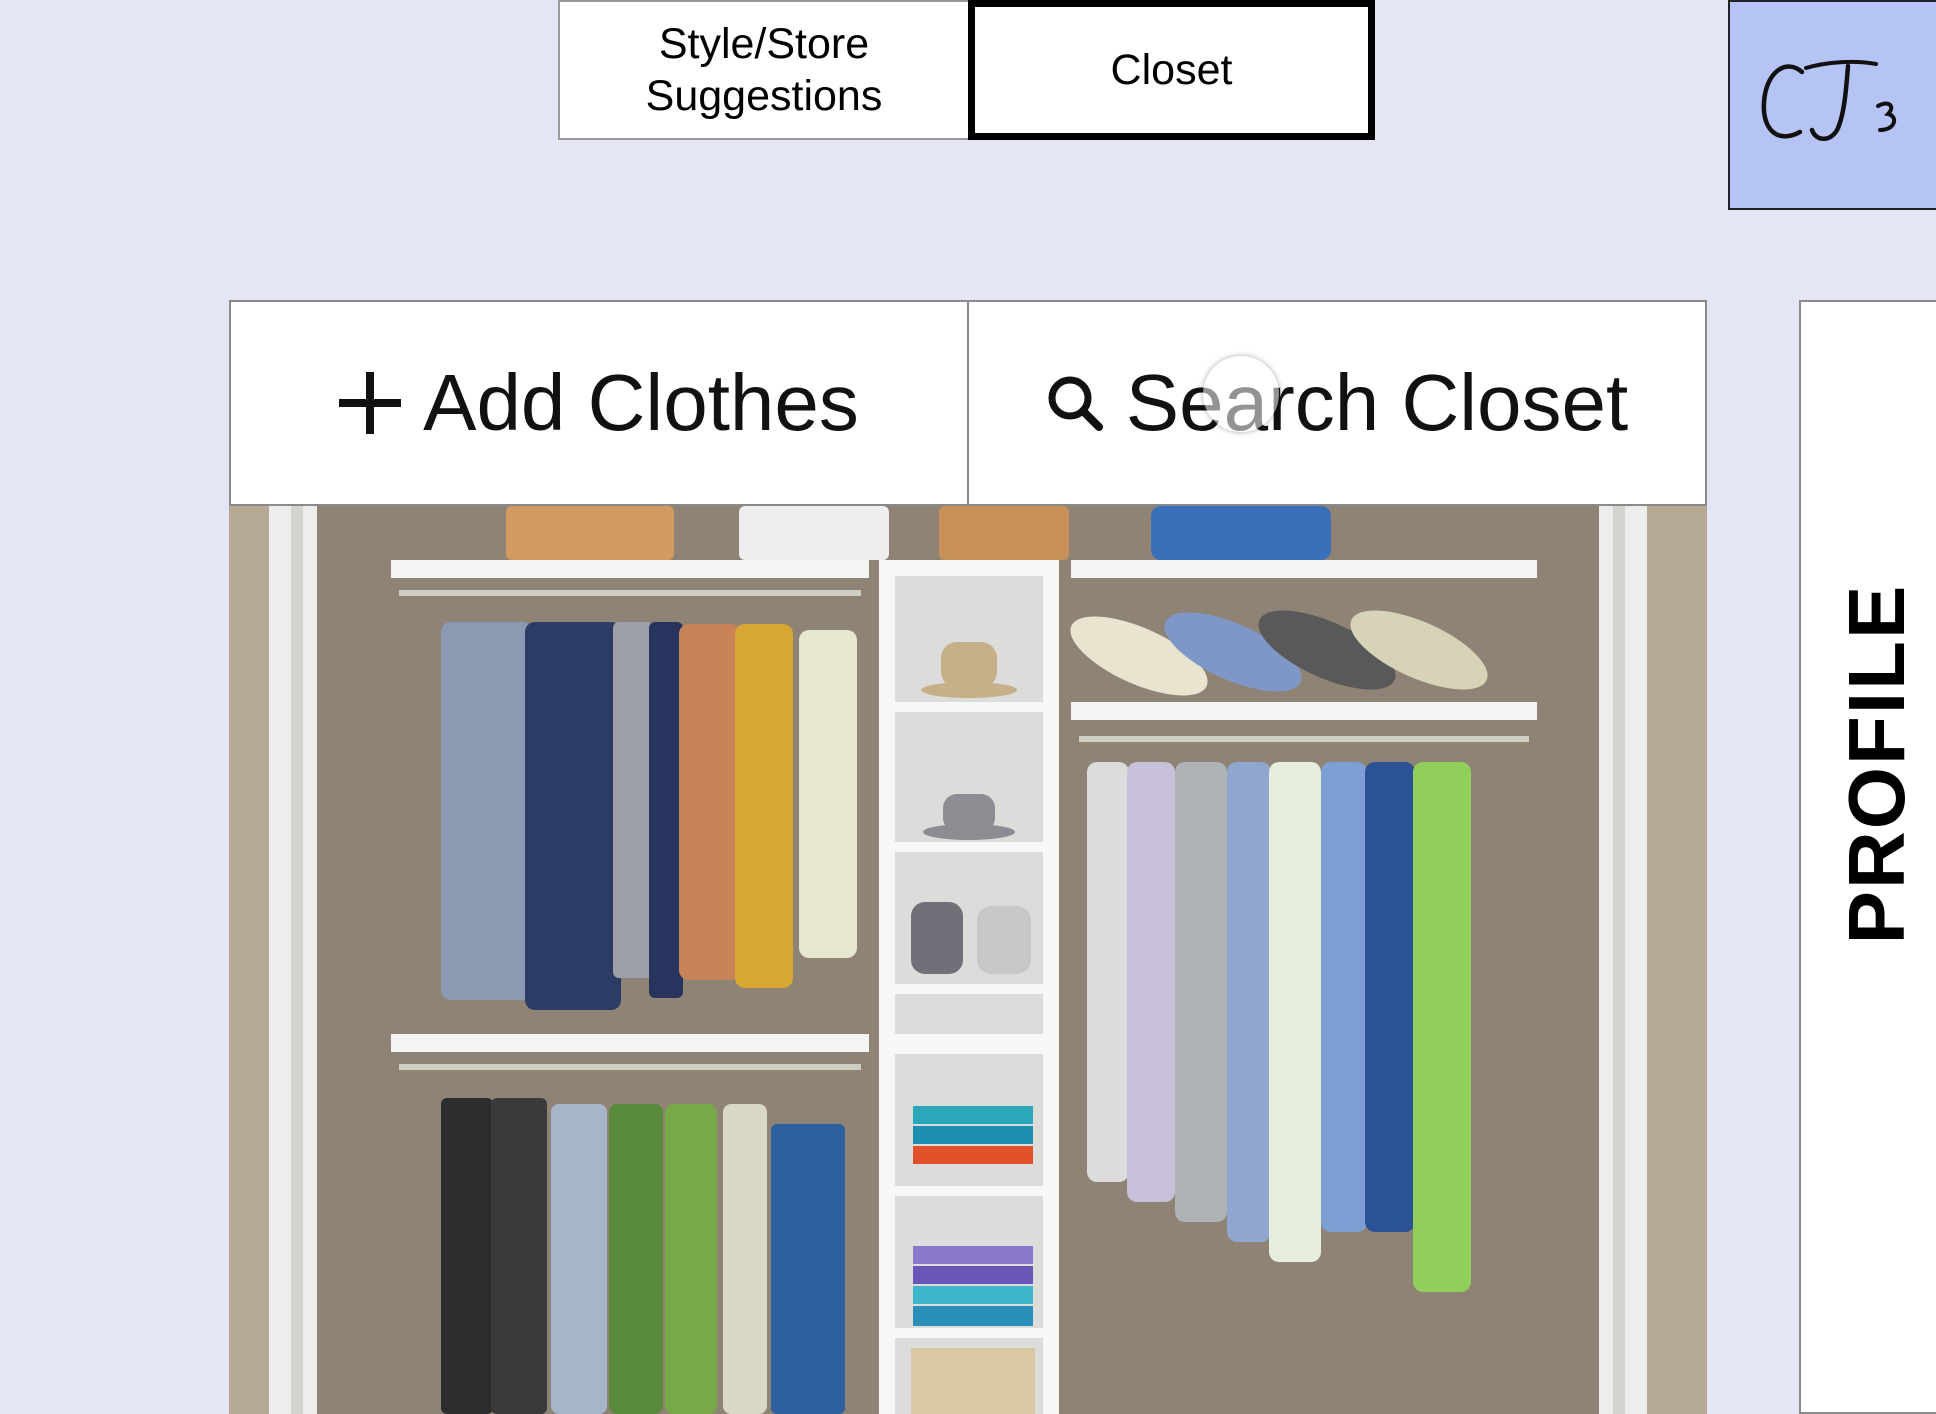  I want to click on tab-style-store-suggestions: Style/Store Suggestions, so click(764, 70).